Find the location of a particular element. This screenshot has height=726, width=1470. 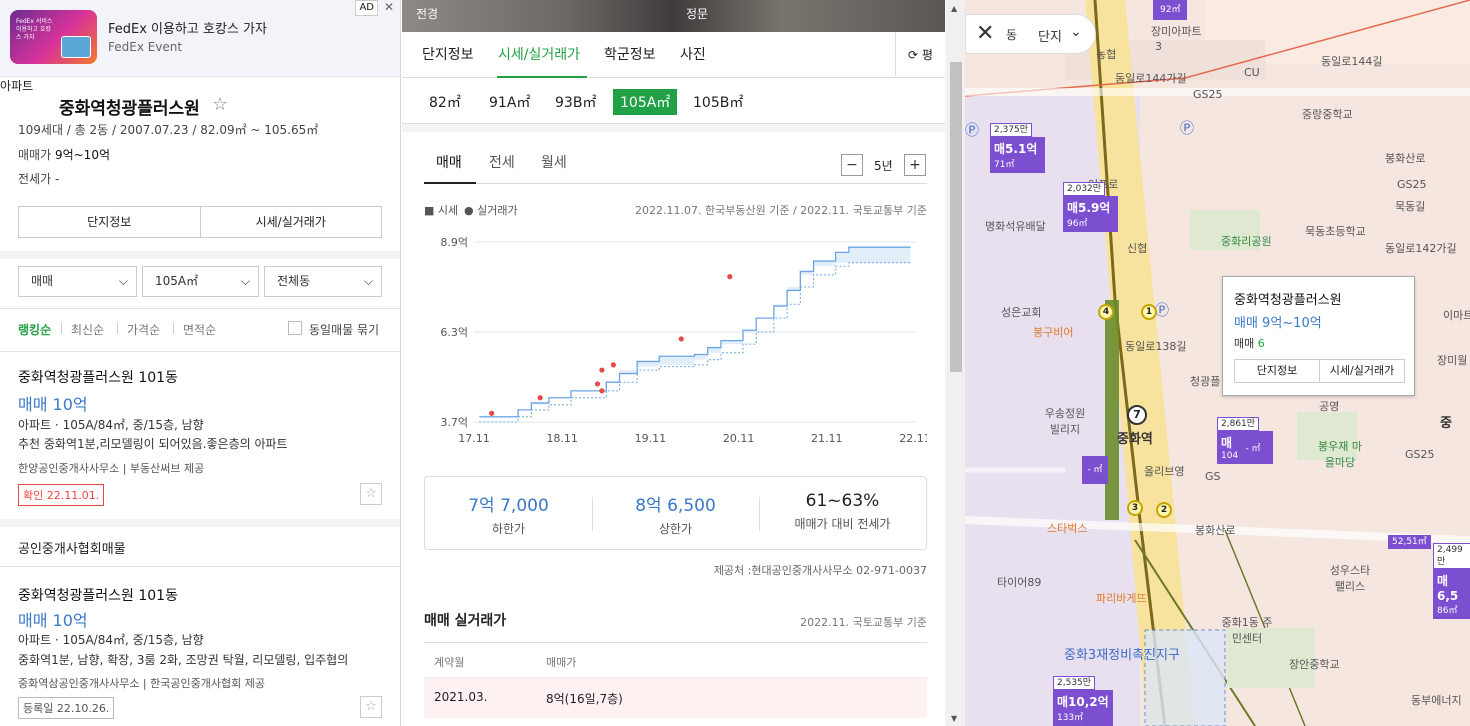

complex-popup: 중화역청광플러스원 매매 9억~10억 매매 6 단지정보 시세/실거래가 is located at coordinates (1318, 336).